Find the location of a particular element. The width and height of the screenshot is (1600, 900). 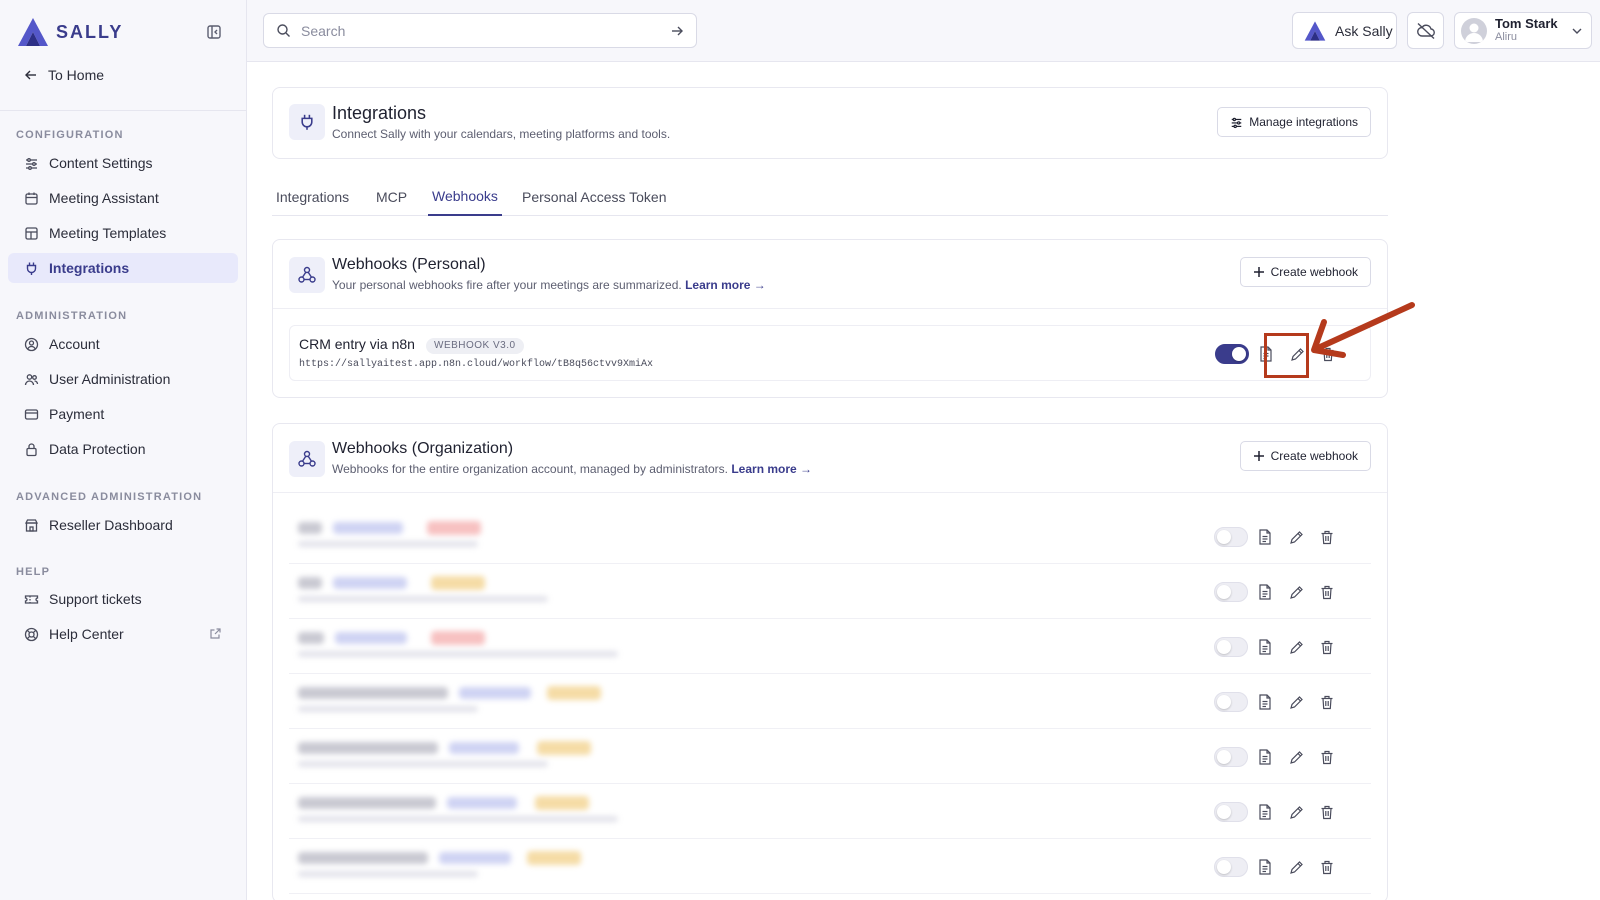

sidebar-item-label: Support tickets is located at coordinates (95, 599).